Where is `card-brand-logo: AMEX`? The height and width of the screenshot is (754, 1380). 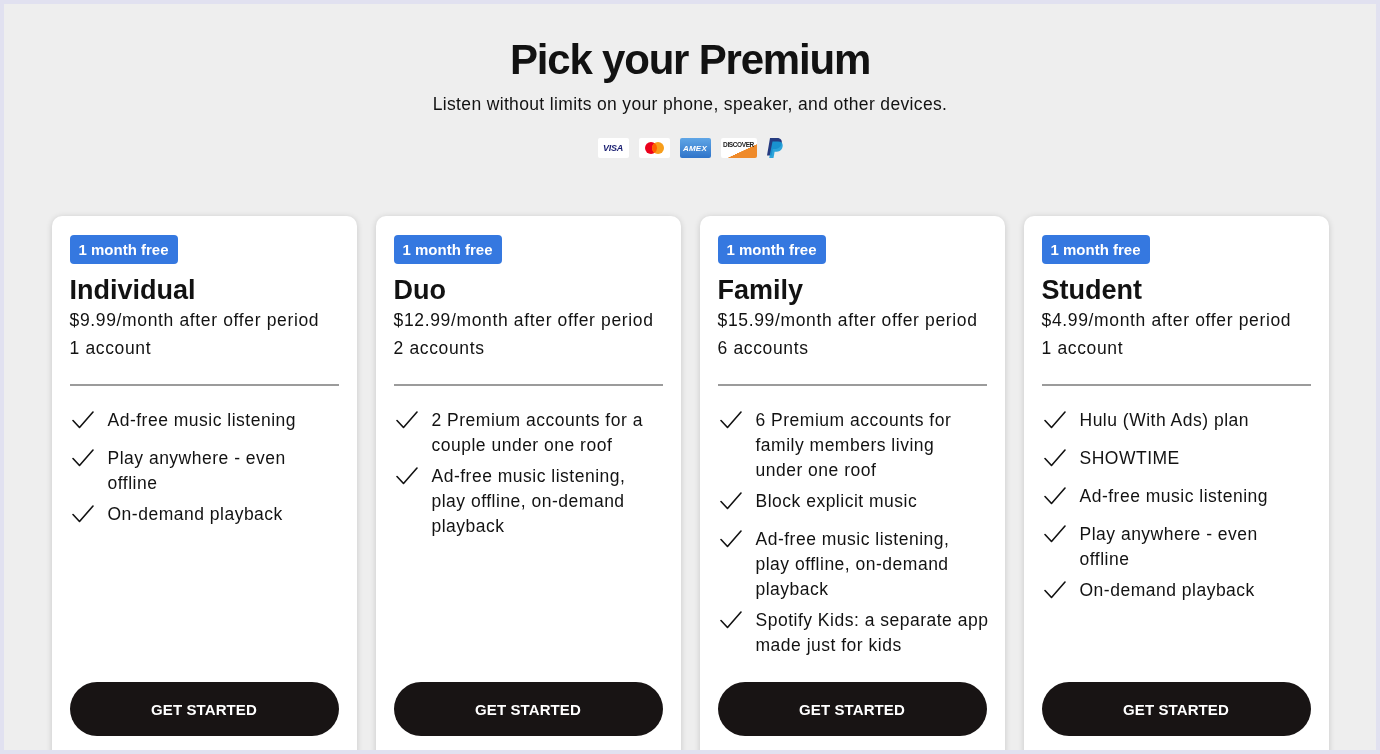 card-brand-logo: AMEX is located at coordinates (695, 148).